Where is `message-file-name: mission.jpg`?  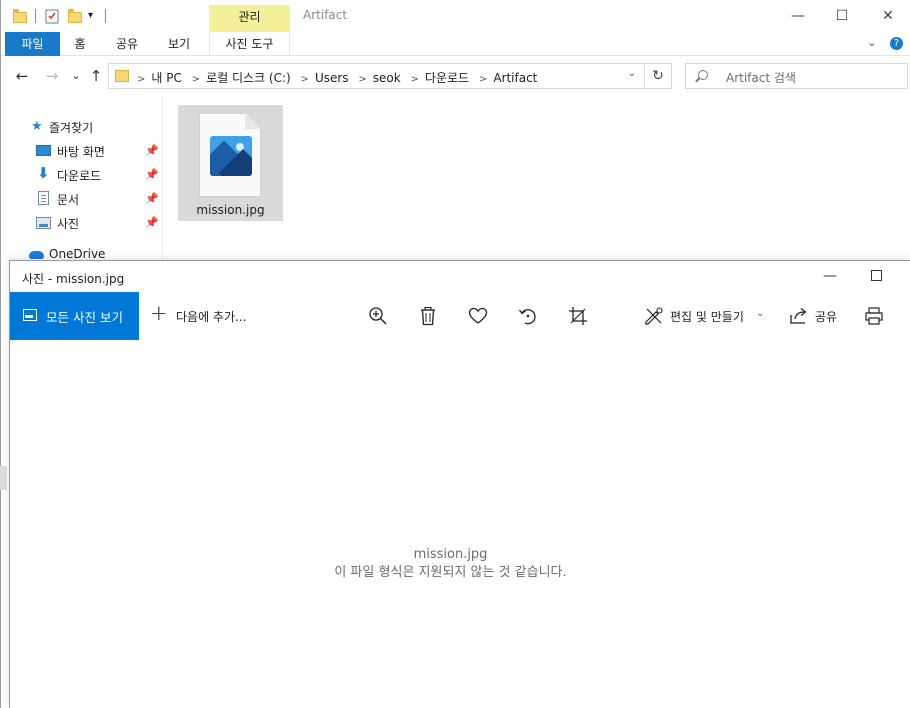
message-file-name: mission.jpg is located at coordinates (450, 554).